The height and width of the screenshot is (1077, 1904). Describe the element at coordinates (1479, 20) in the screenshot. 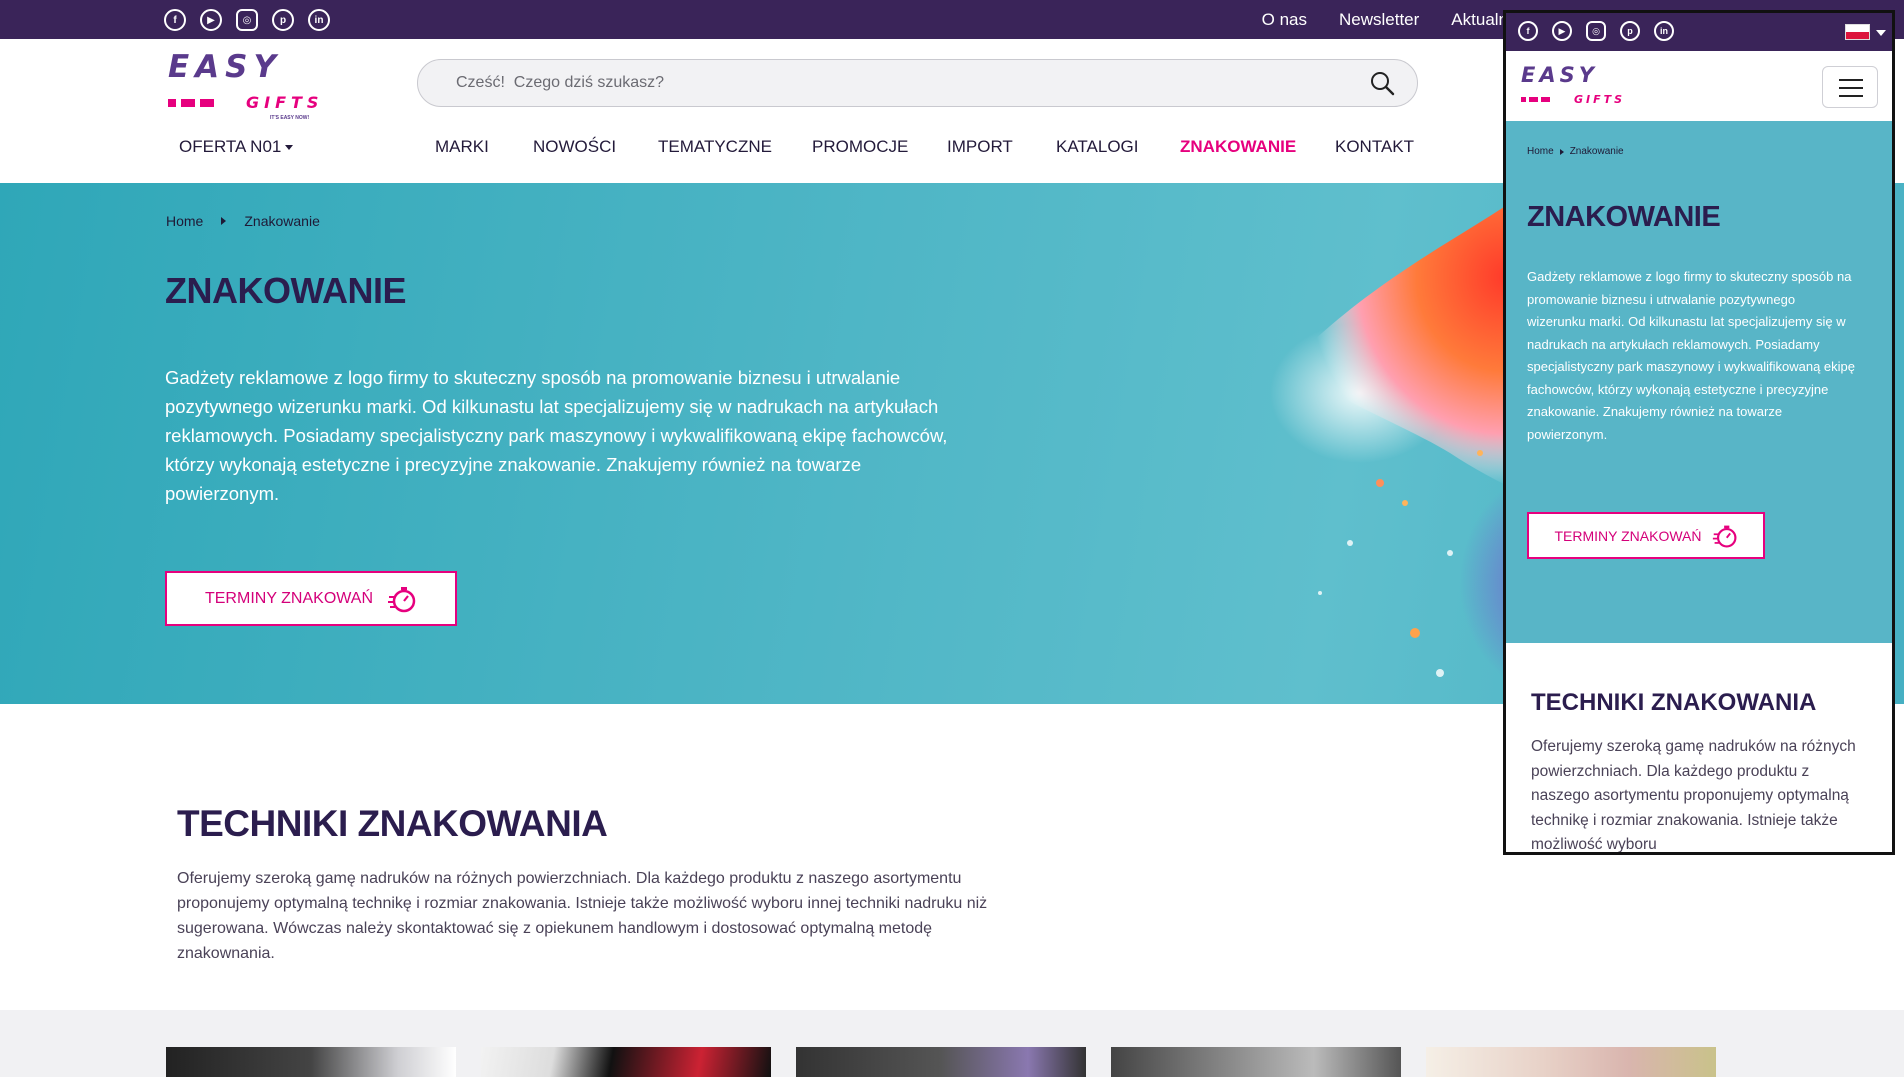

I see `top-link-news: Aktualn` at that location.